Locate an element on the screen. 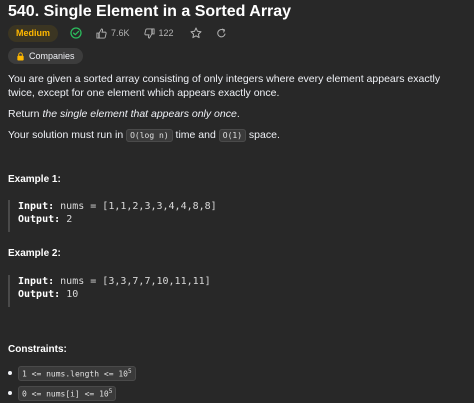  dislike-count: 122 is located at coordinates (166, 33).